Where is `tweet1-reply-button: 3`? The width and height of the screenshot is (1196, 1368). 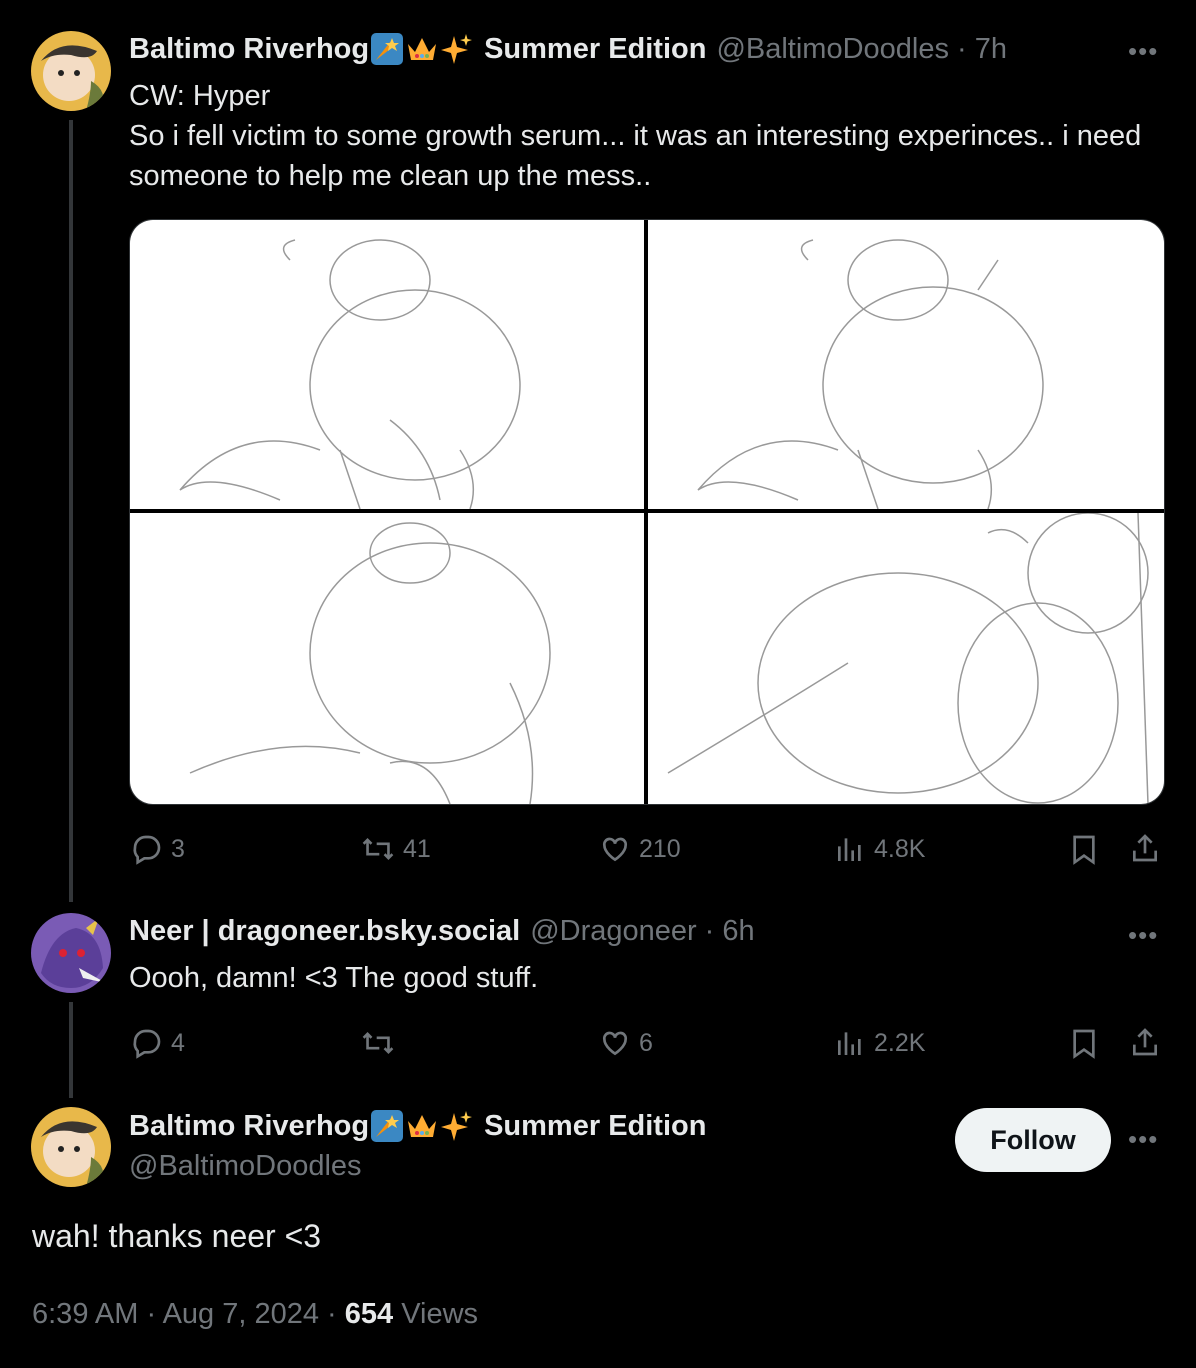 tweet1-reply-button: 3 is located at coordinates (158, 849).